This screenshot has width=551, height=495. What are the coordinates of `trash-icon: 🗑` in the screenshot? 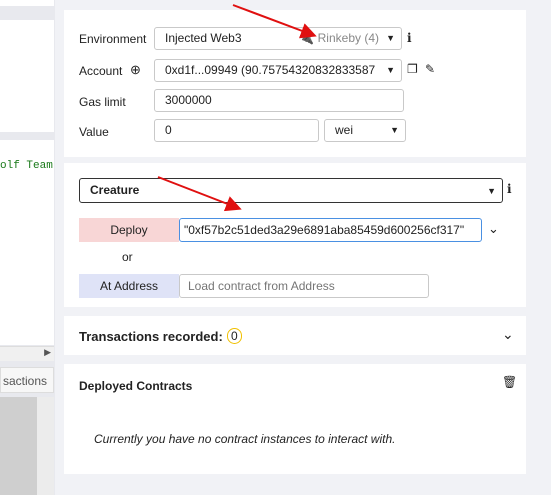 It's located at (509, 382).